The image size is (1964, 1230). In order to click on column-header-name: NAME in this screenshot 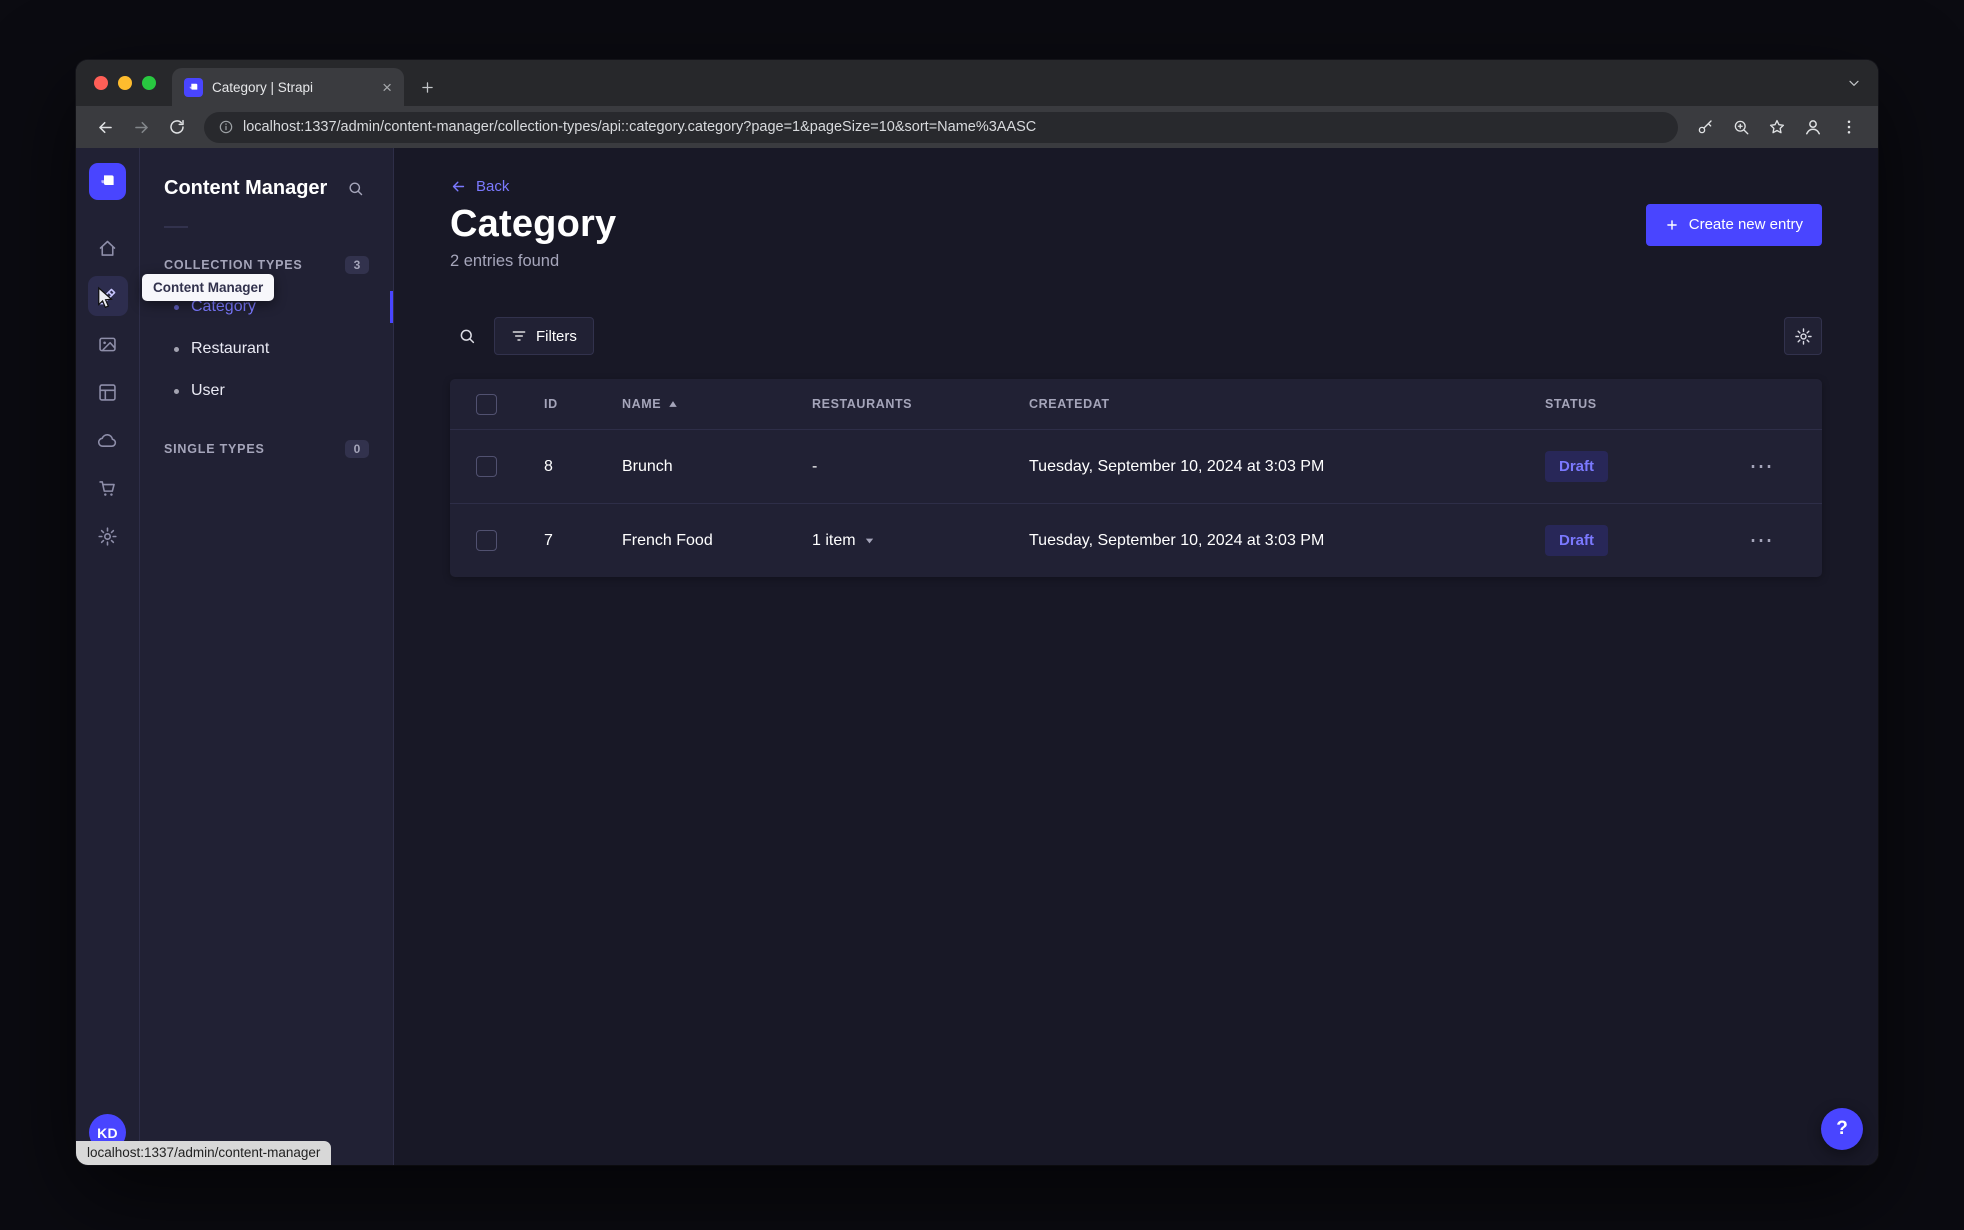, I will do `click(699, 404)`.